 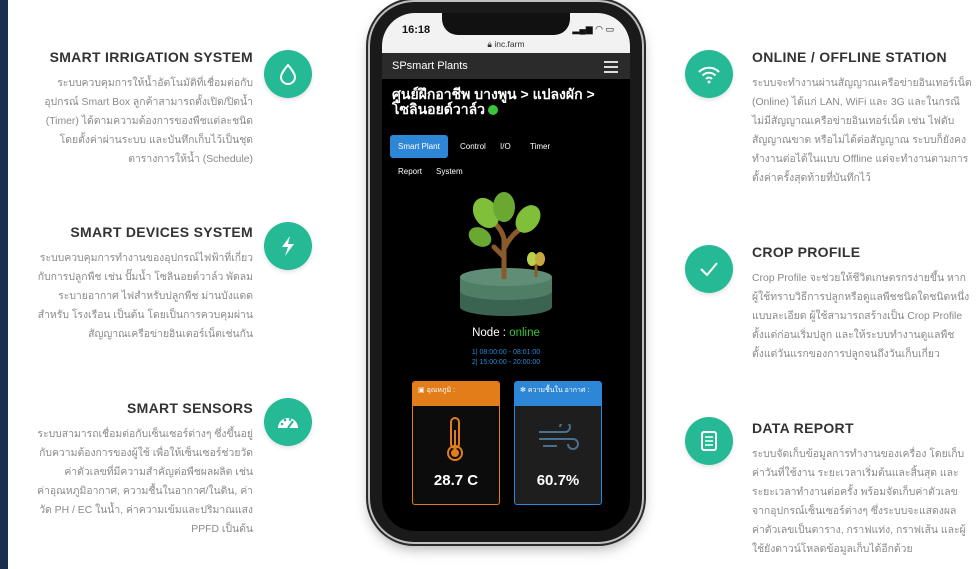 I want to click on humidity-card: ✻ ความชื้นใน อากาศ : 60.7%, so click(x=558, y=443).